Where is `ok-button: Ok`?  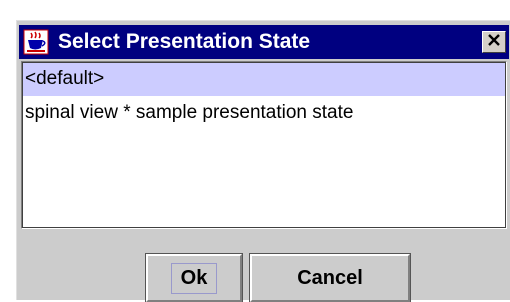
ok-button: Ok is located at coordinates (194, 277).